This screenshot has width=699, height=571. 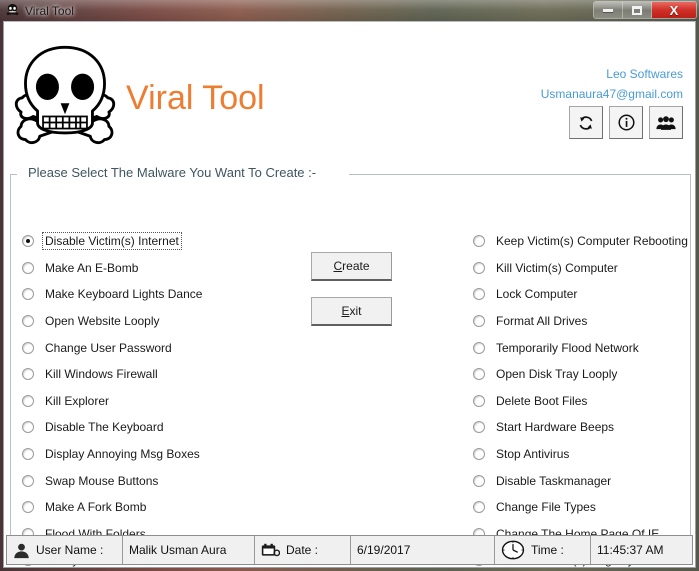 I want to click on radio-option: Change File Types, so click(x=584, y=507).